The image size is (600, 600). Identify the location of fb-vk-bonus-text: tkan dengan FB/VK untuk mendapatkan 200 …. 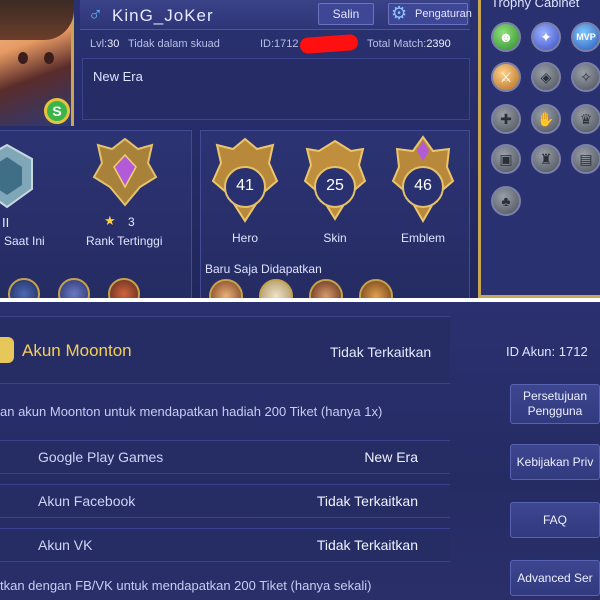
(186, 585).